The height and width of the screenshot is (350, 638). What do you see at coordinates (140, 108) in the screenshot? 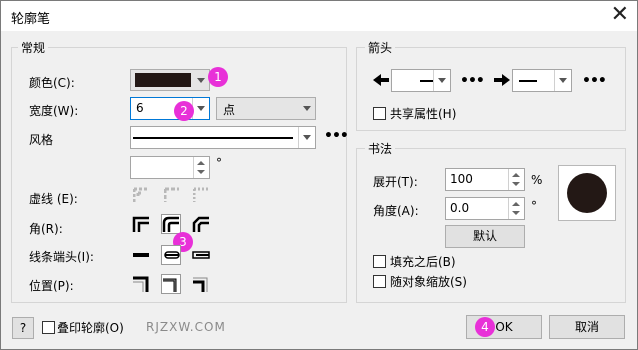
I see `width-value: 6` at bounding box center [140, 108].